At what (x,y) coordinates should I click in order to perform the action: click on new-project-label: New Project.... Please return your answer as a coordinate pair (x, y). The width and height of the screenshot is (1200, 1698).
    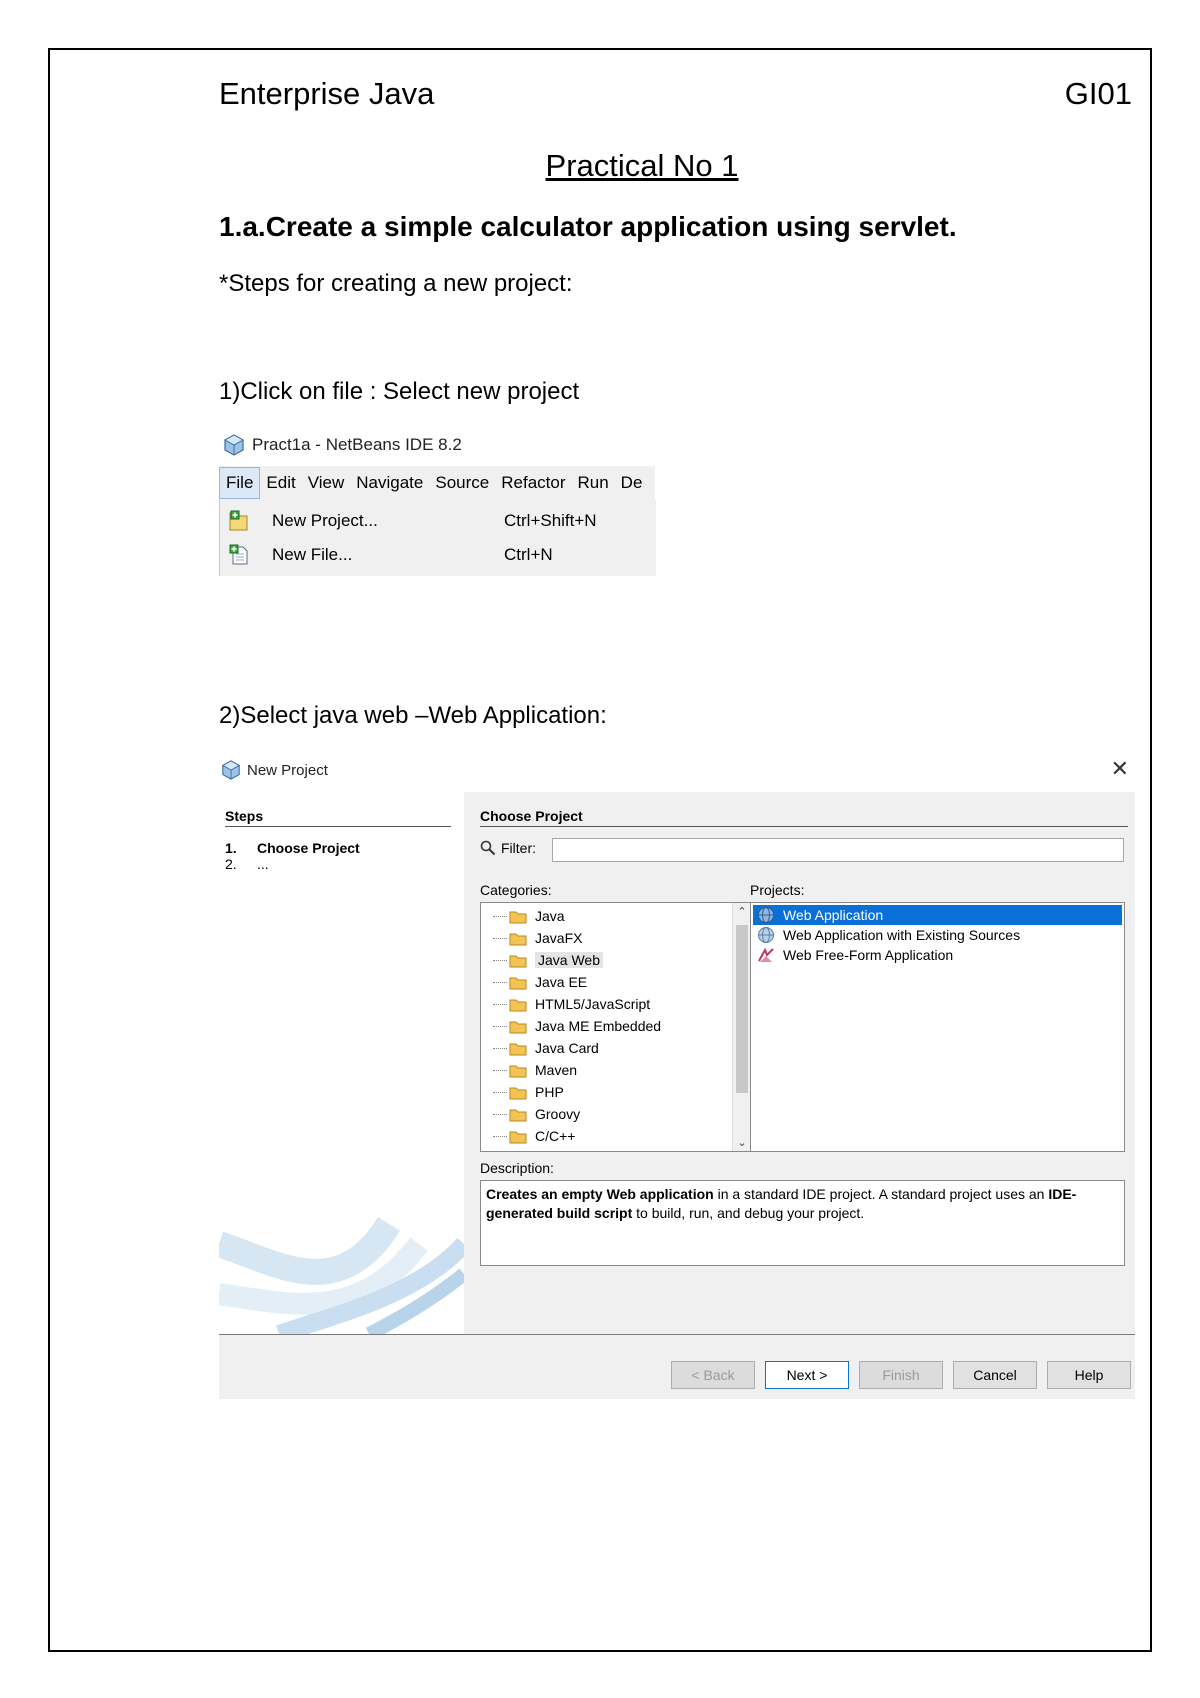
    Looking at the image, I should click on (325, 520).